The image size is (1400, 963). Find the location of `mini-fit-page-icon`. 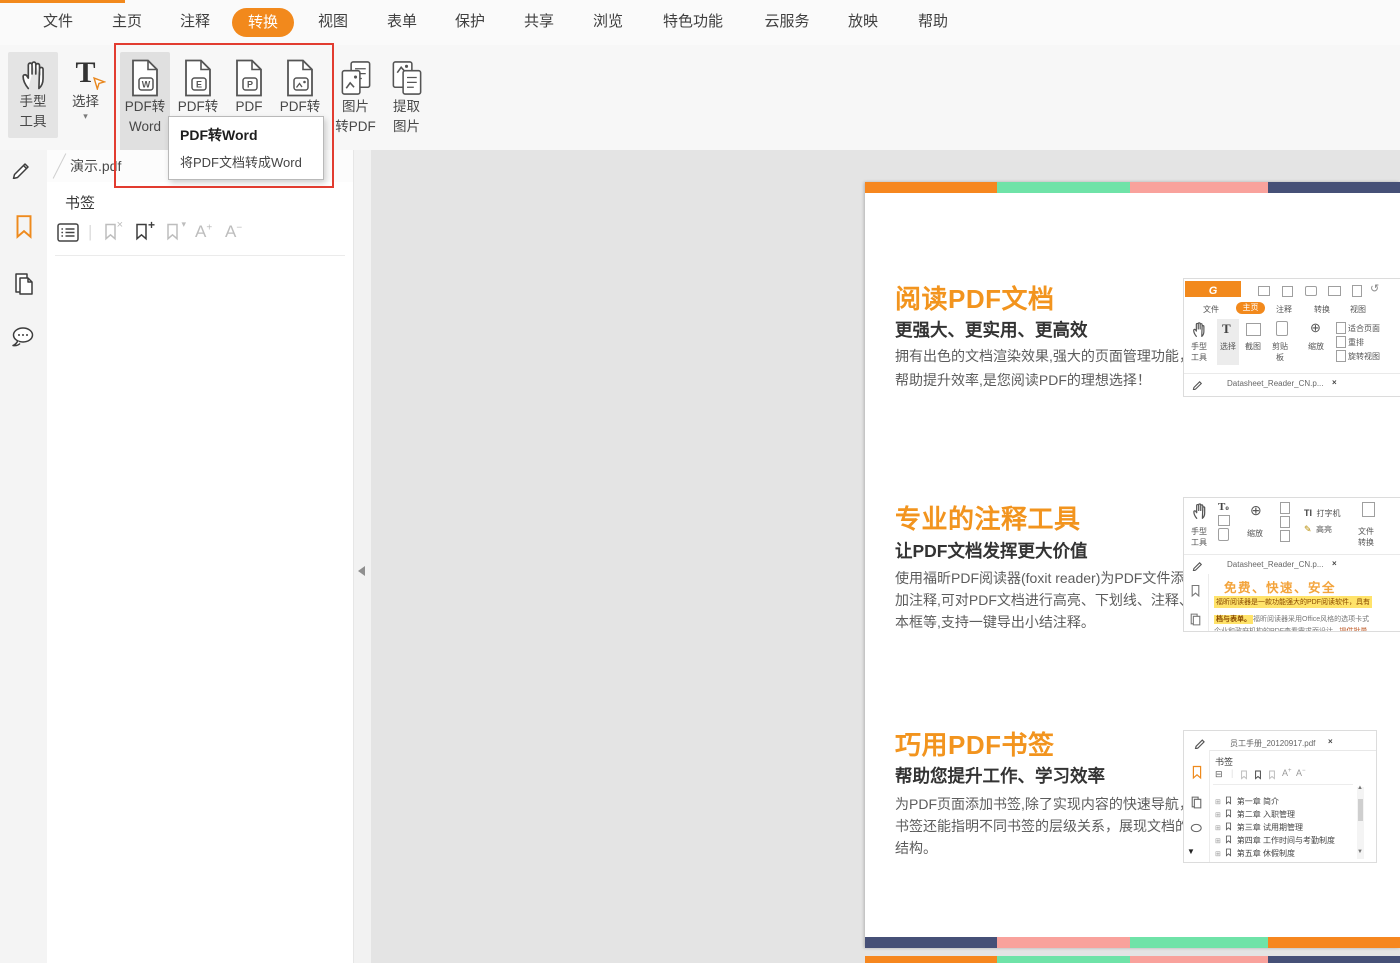

mini-fit-page-icon is located at coordinates (1341, 328).